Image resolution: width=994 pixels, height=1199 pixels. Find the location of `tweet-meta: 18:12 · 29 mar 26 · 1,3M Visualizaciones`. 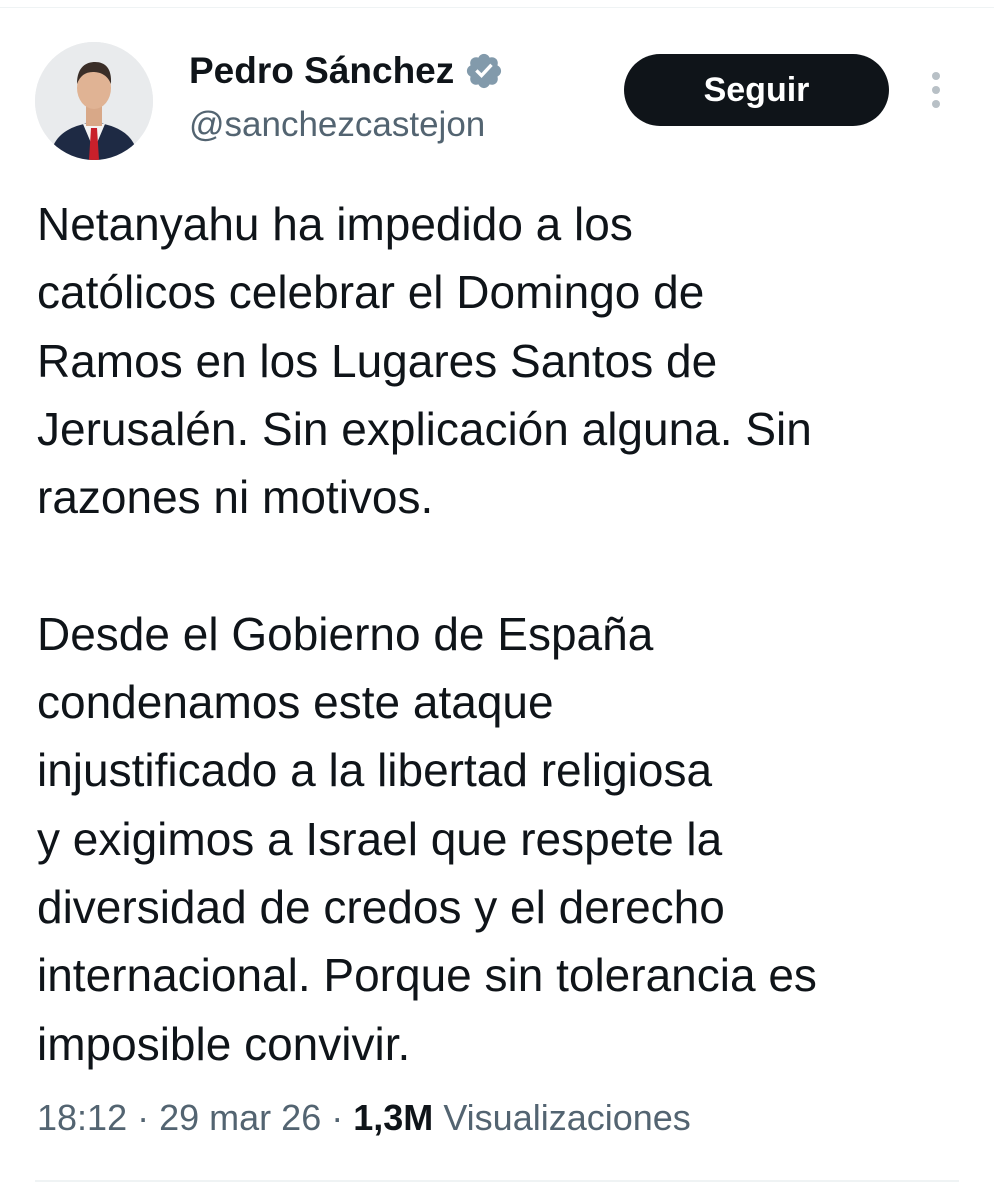

tweet-meta: 18:12 · 29 mar 26 · 1,3M Visualizaciones is located at coordinates (364, 1118).